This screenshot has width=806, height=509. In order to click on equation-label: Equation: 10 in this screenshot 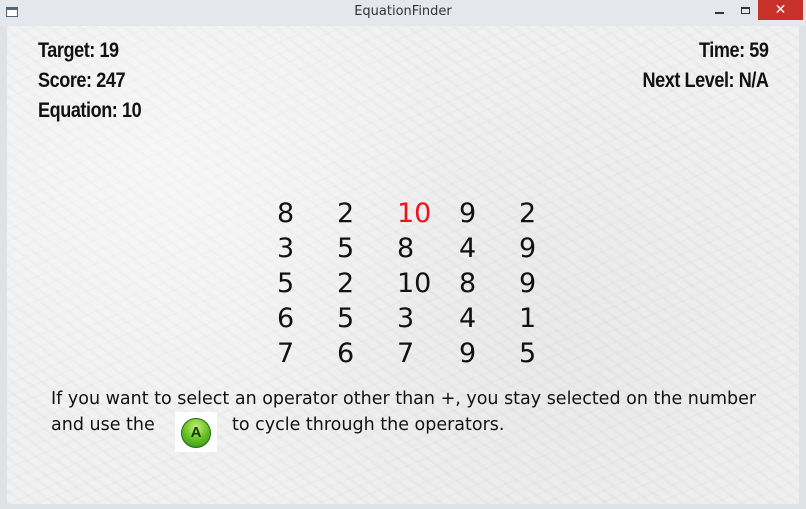, I will do `click(90, 110)`.